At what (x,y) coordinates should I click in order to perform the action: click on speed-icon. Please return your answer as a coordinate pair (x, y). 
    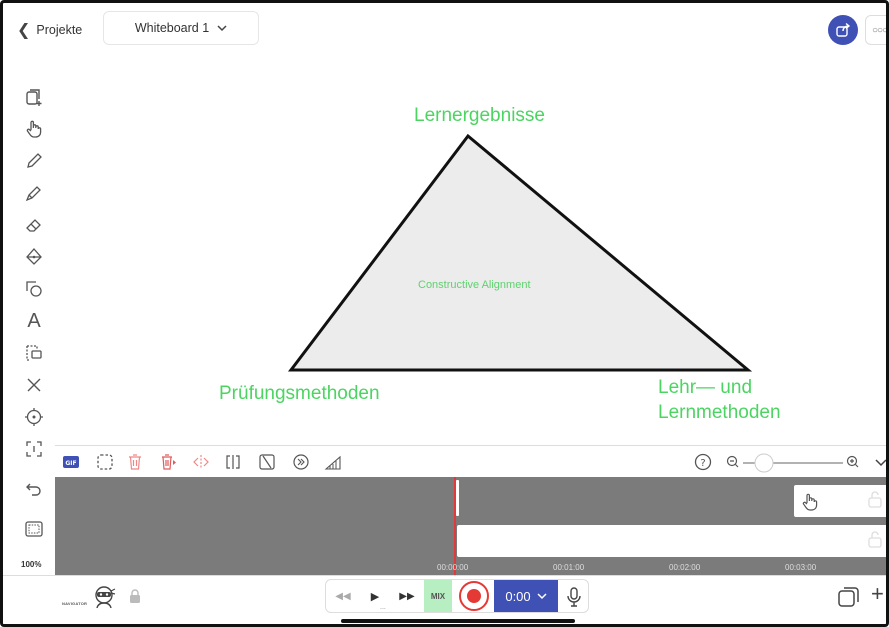
    Looking at the image, I should click on (301, 462).